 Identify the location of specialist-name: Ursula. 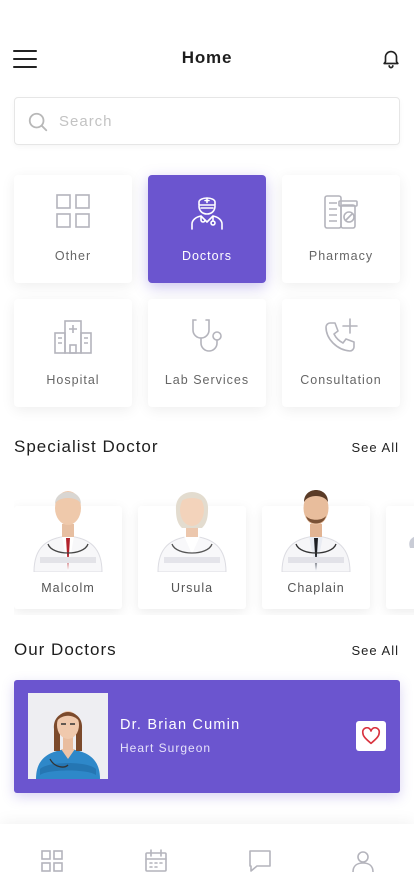
(192, 588).